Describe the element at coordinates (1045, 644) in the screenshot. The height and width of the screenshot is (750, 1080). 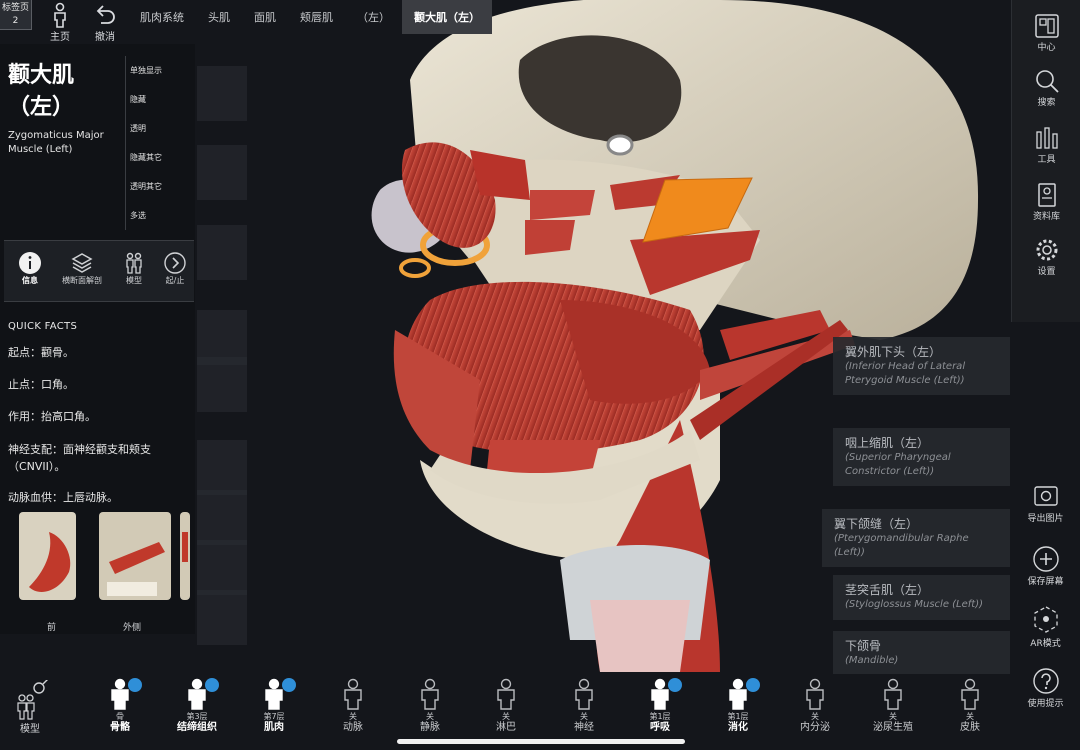
I see `ar-mode-label: AR模式` at that location.